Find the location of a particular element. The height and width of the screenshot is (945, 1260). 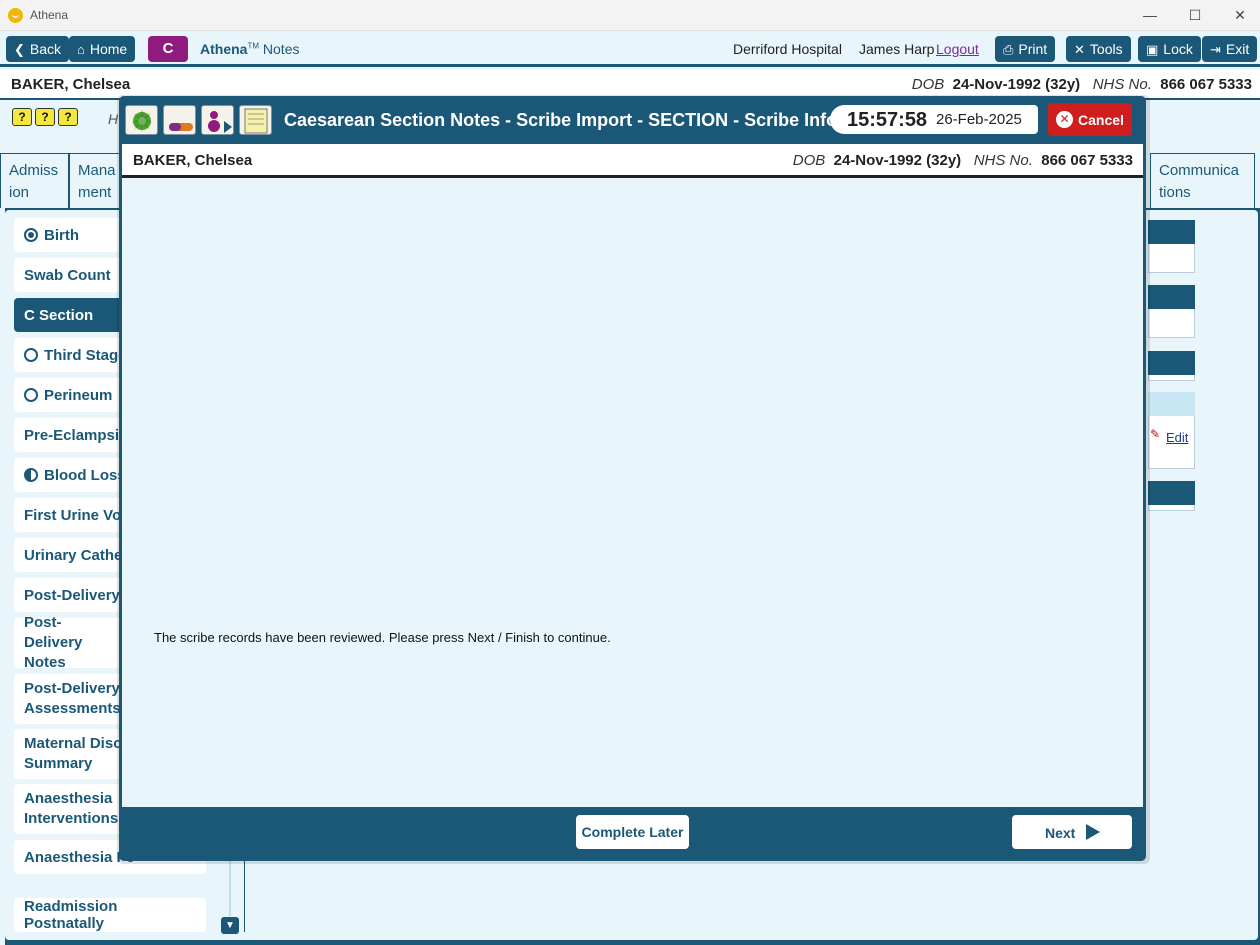

clock-display: 15:57:58 26-Feb-2025 is located at coordinates (934, 119).